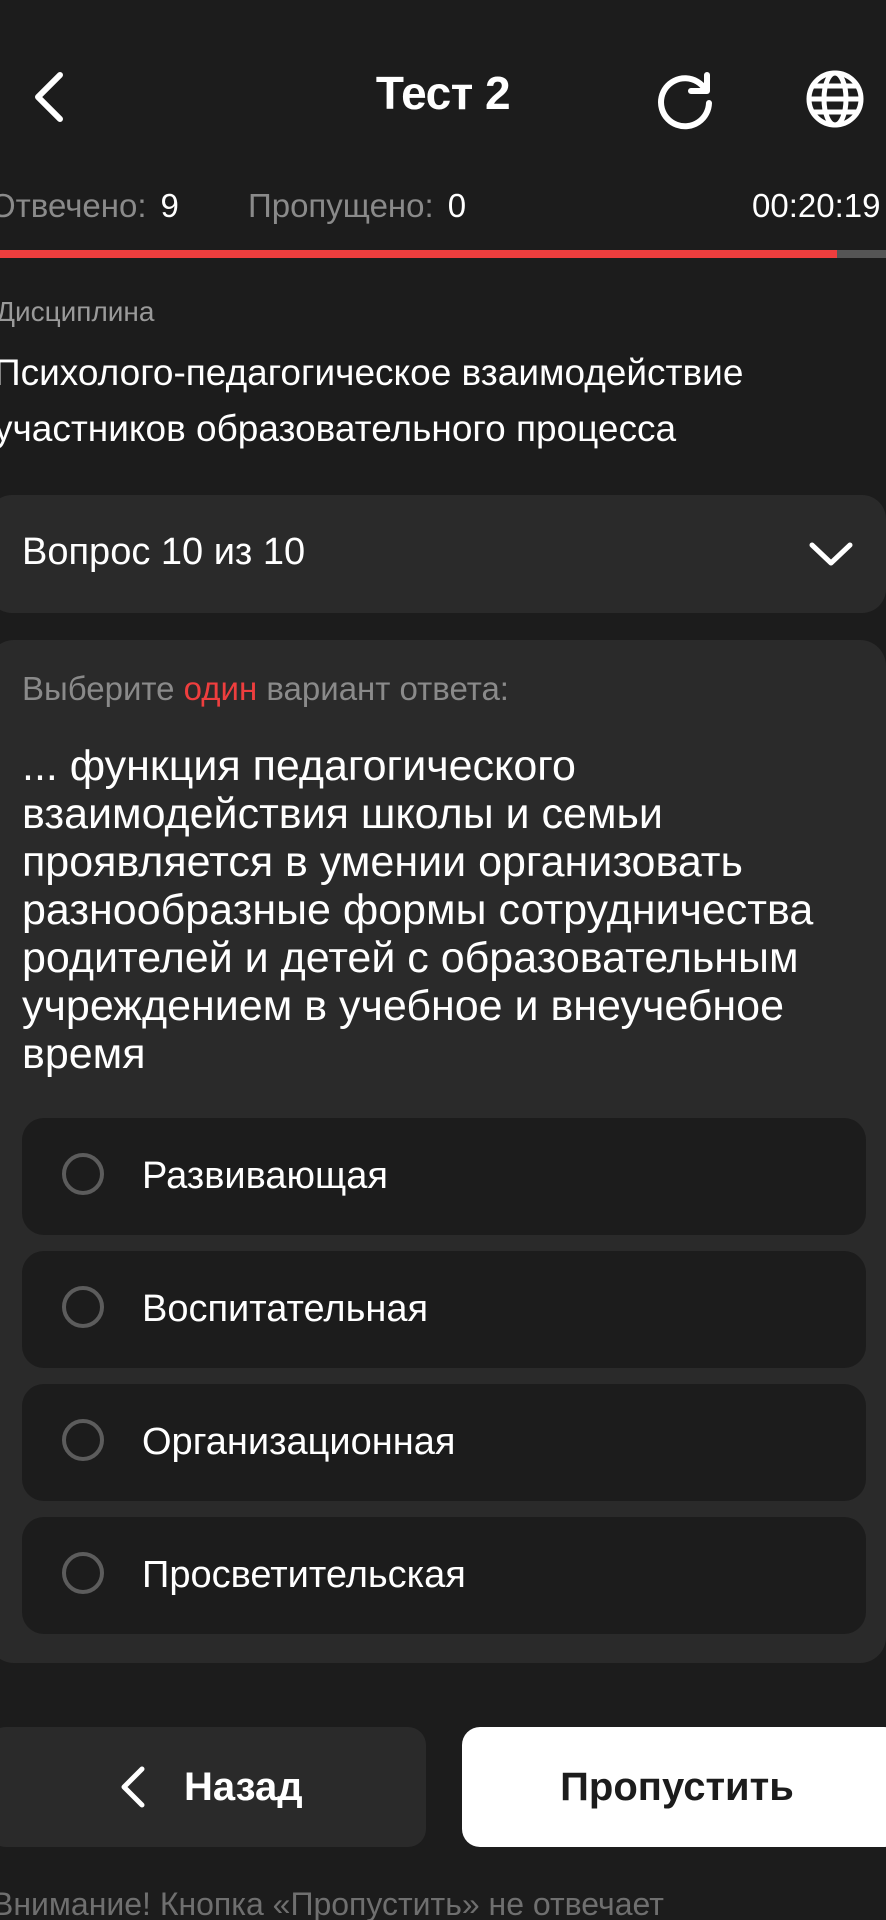  Describe the element at coordinates (831, 554) in the screenshot. I see `chevron-down-icon` at that location.